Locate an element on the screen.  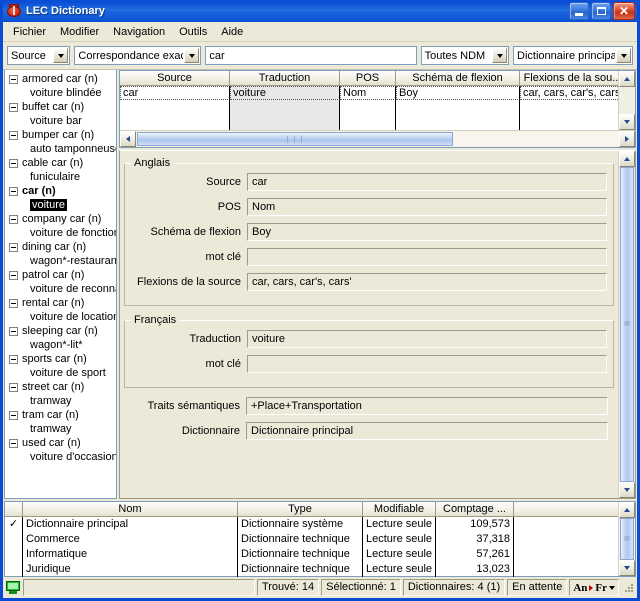
column-header-pos: POS is located at coordinates (368, 78).